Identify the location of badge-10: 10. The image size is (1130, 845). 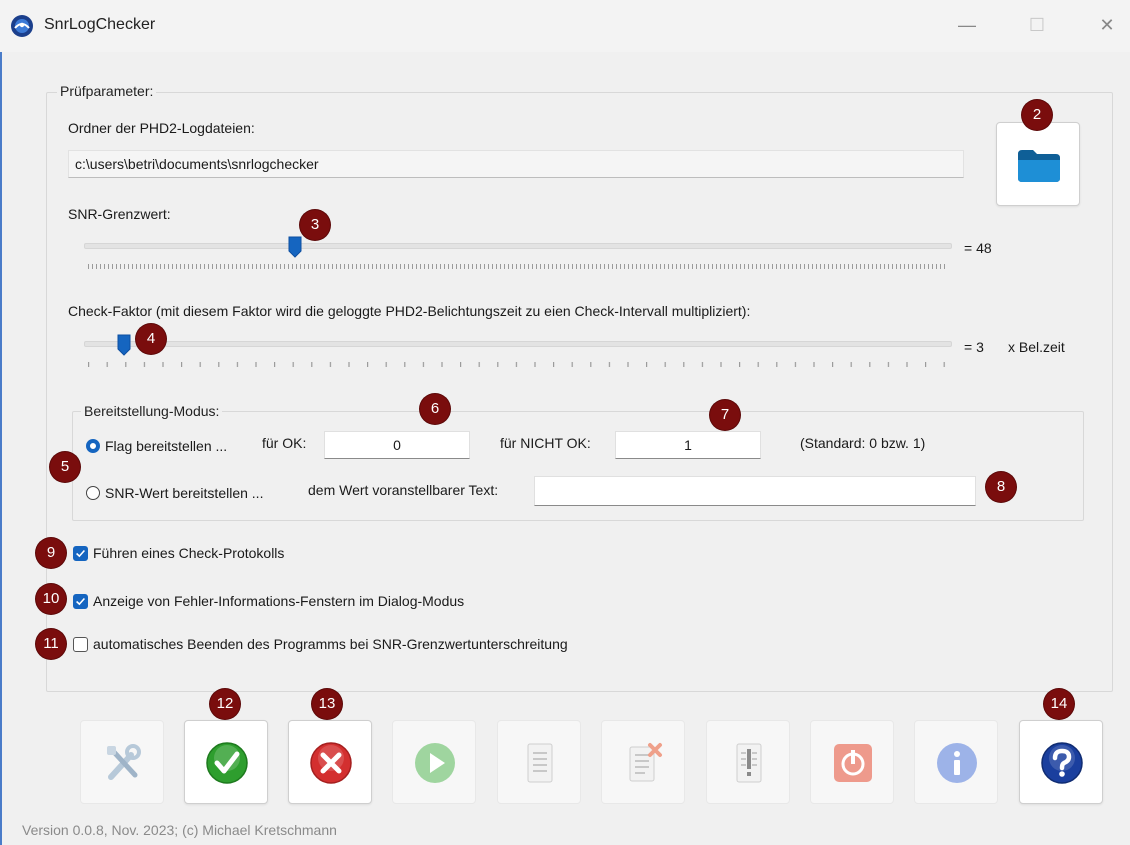
(51, 599).